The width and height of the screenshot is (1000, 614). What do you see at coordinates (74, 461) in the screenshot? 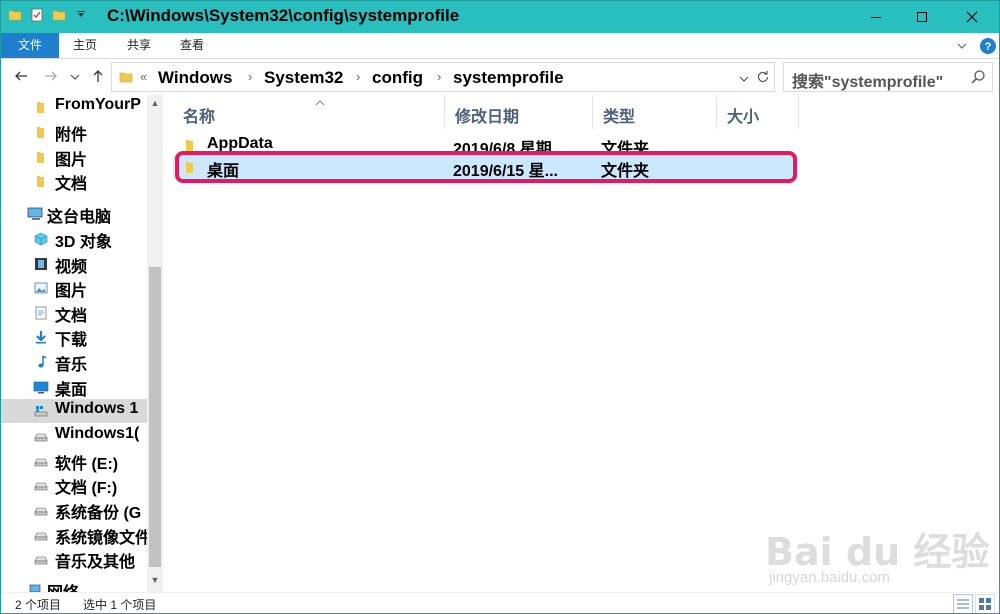
I see `nav-item-drive-e: 软件 (E:)` at bounding box center [74, 461].